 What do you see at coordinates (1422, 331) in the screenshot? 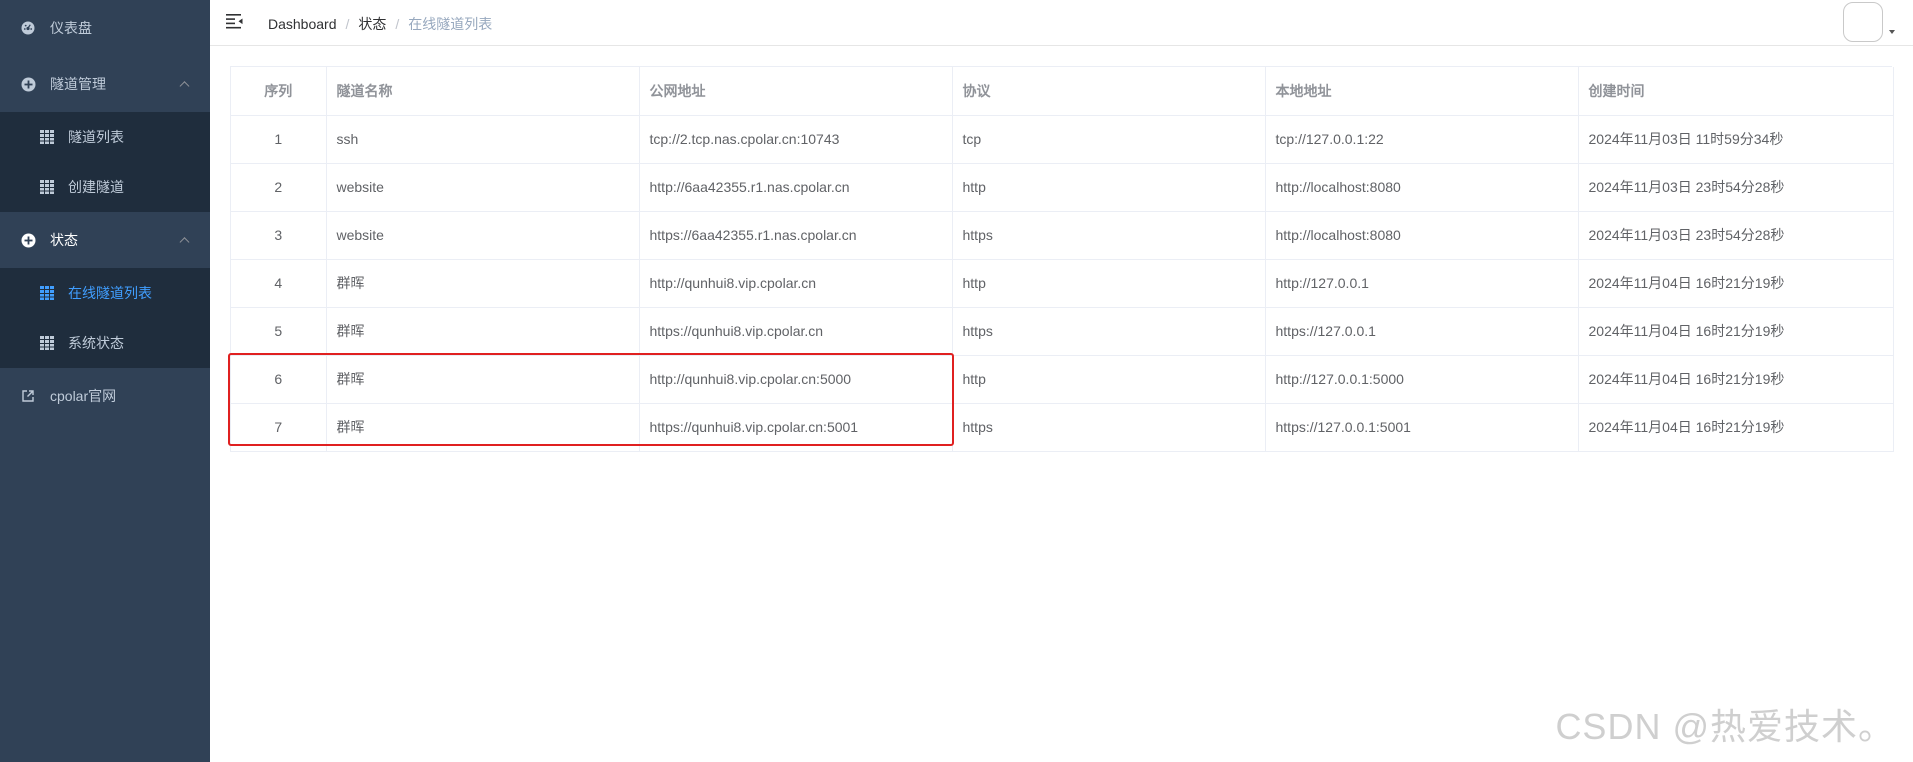
I see `cell-local-address: https://127.0.0.1` at bounding box center [1422, 331].